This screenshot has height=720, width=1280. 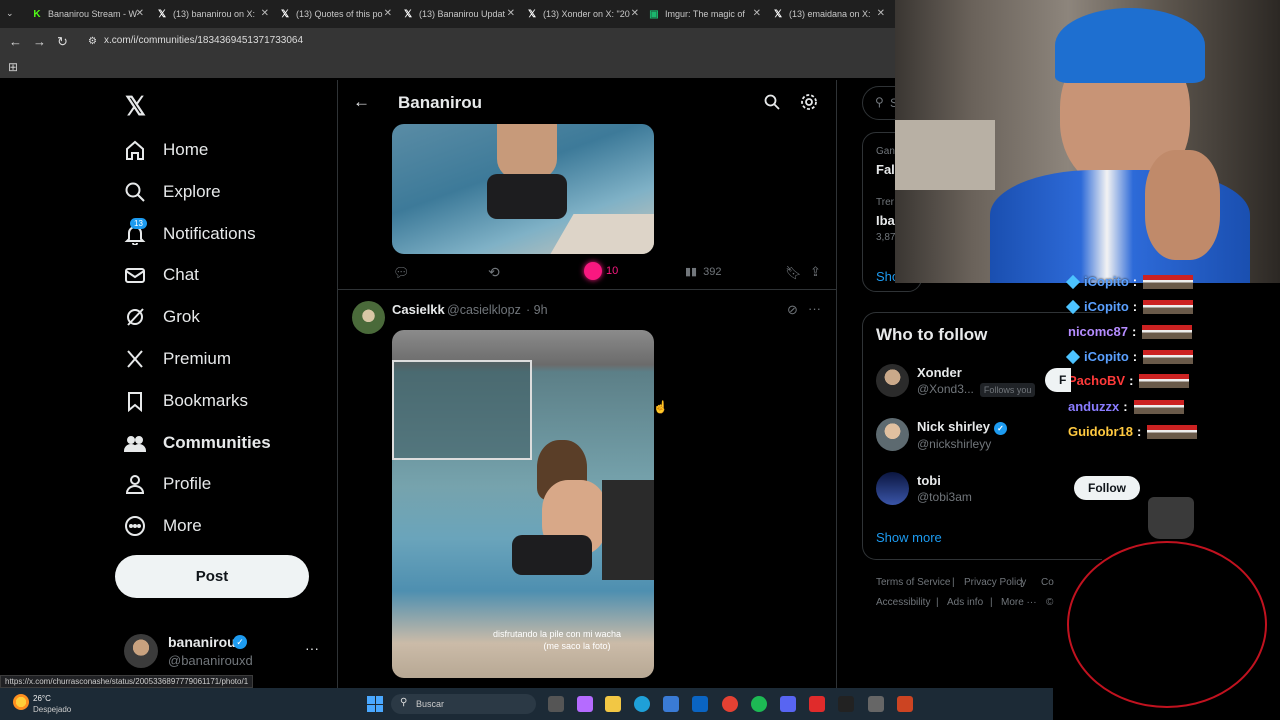 I want to click on emote-image, so click(x=1168, y=356).